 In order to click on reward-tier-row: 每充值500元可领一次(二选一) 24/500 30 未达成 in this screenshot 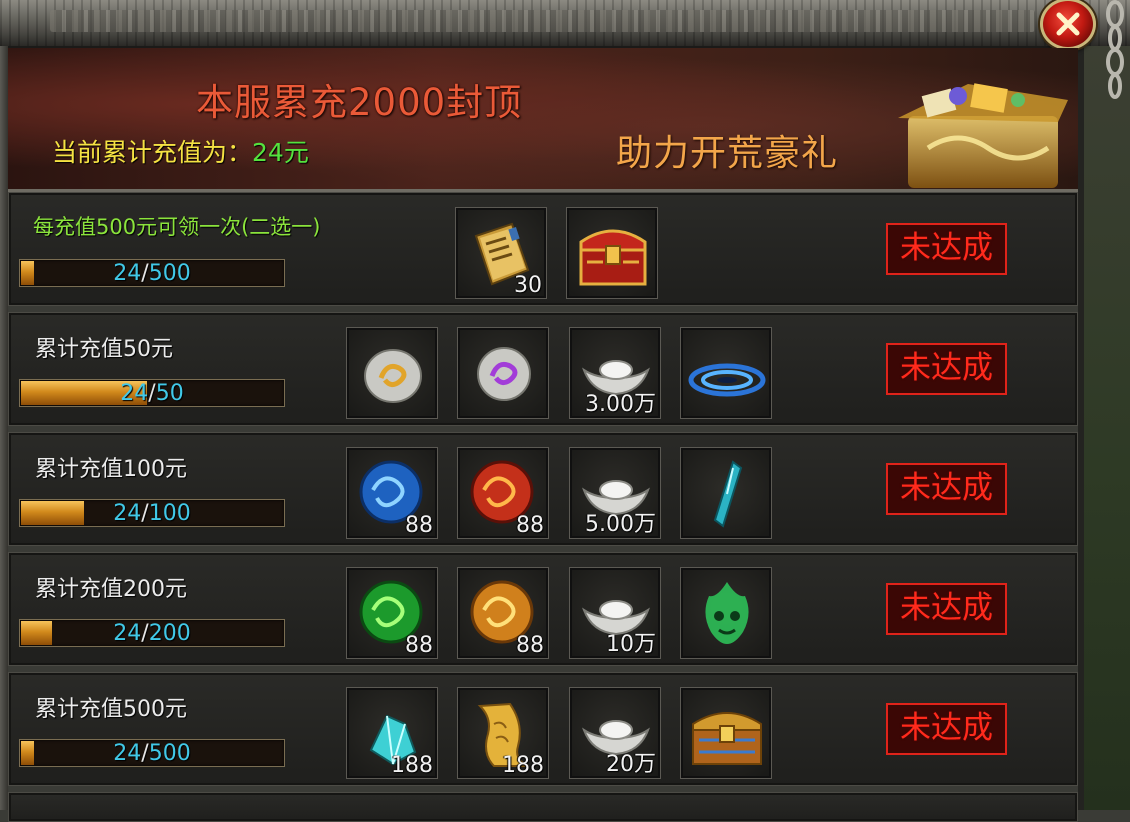, I will do `click(543, 249)`.